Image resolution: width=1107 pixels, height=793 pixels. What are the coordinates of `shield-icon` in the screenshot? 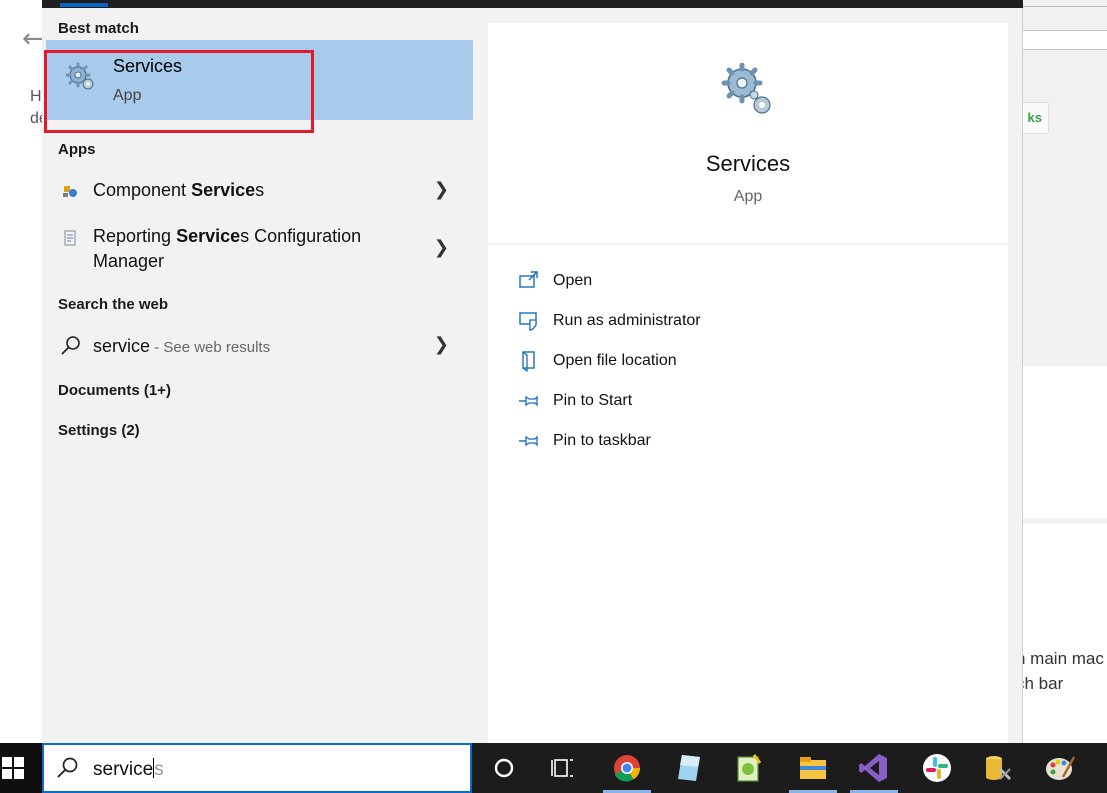 It's located at (528, 321).